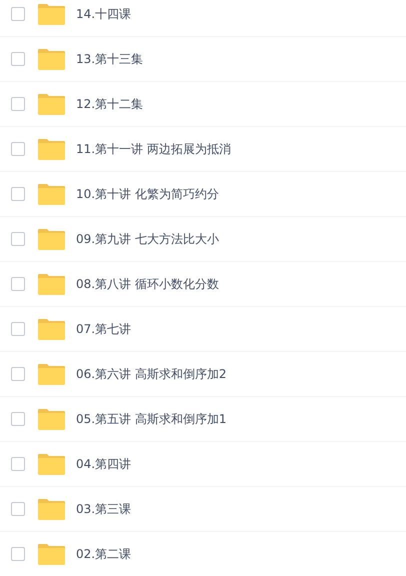  Describe the element at coordinates (104, 329) in the screenshot. I see `folder-name: 07.第七讲` at that location.